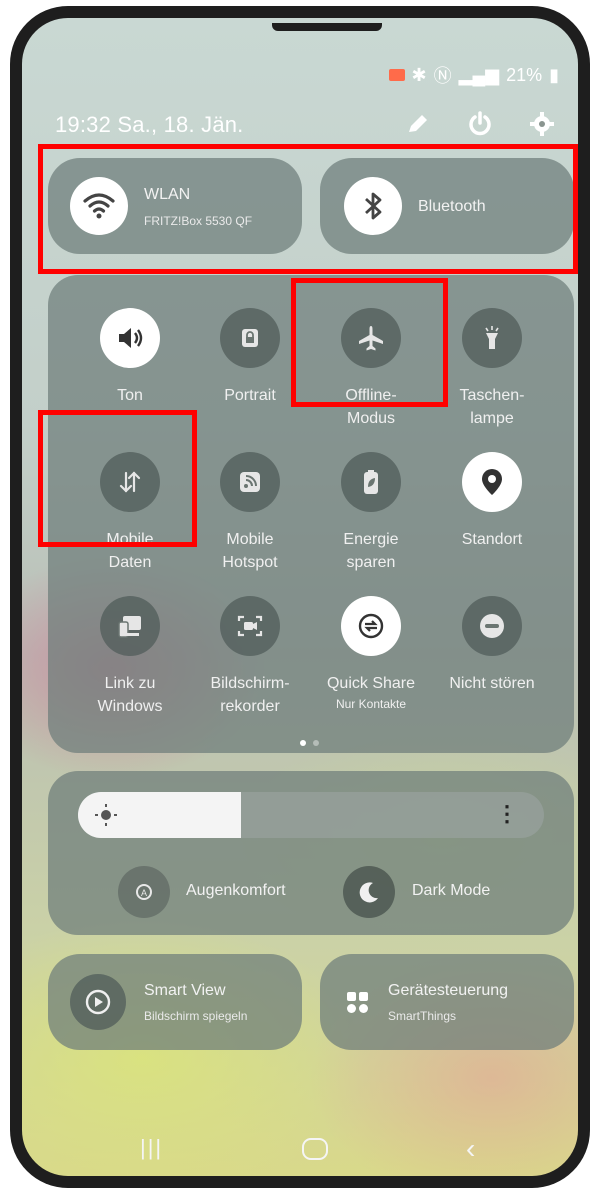 This screenshot has width=601, height=1191. Describe the element at coordinates (371, 551) in the screenshot. I see `quick-toggle-label: Energie sparen` at that location.